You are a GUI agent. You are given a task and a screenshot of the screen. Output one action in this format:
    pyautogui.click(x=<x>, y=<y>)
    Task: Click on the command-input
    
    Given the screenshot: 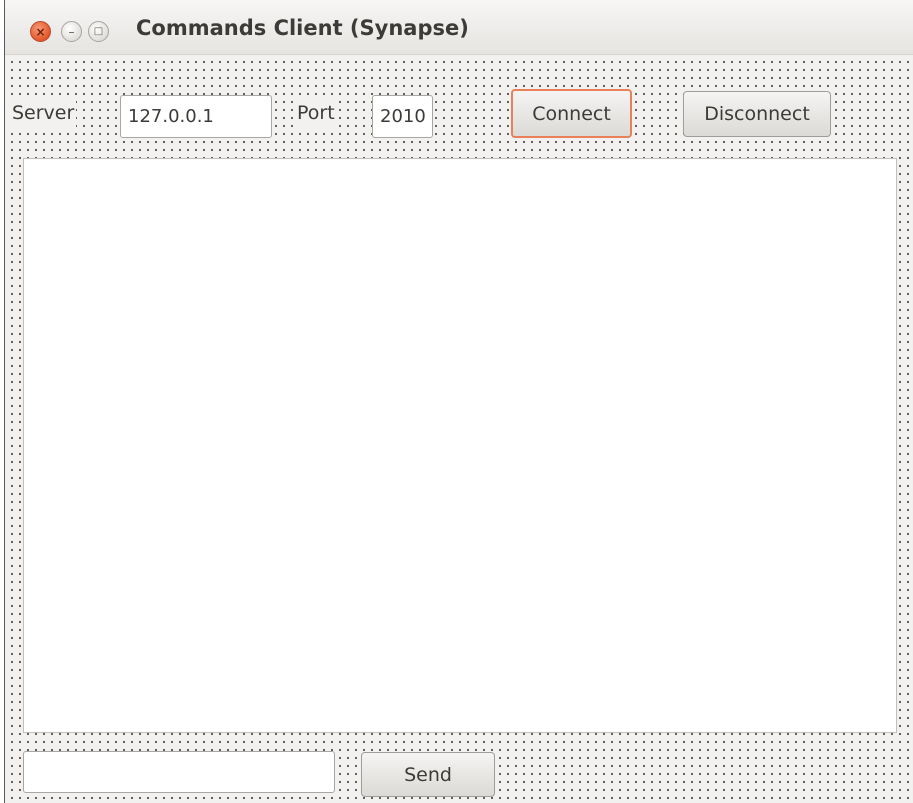 What is the action you would take?
    pyautogui.click(x=179, y=772)
    